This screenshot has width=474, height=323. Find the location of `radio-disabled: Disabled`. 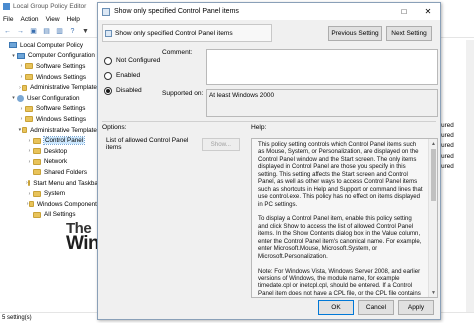

radio-disabled: Disabled is located at coordinates (132, 90).